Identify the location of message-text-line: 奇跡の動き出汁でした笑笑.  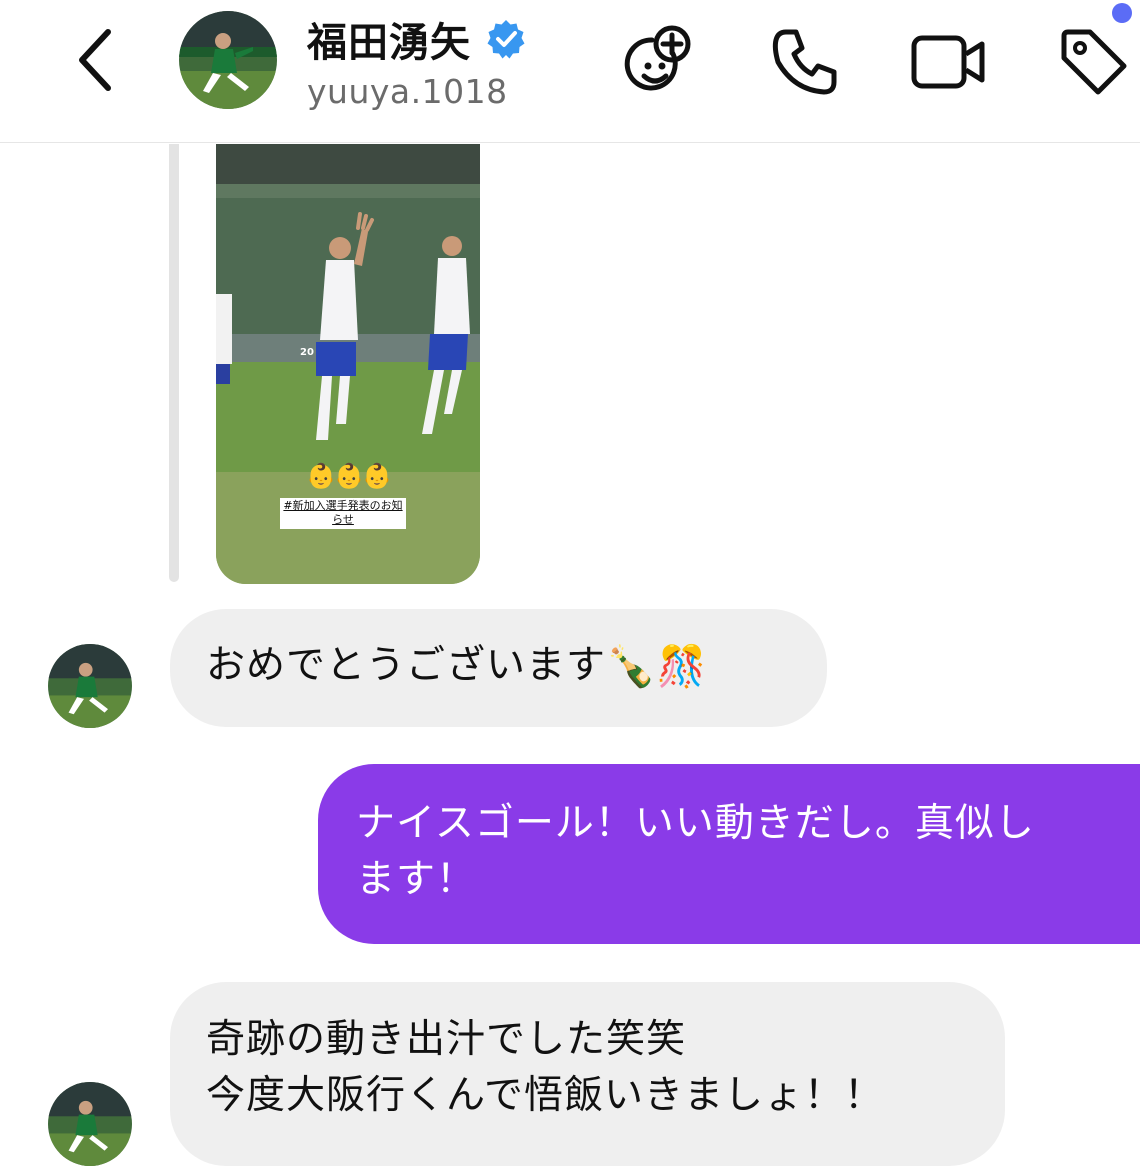
(446, 1039).